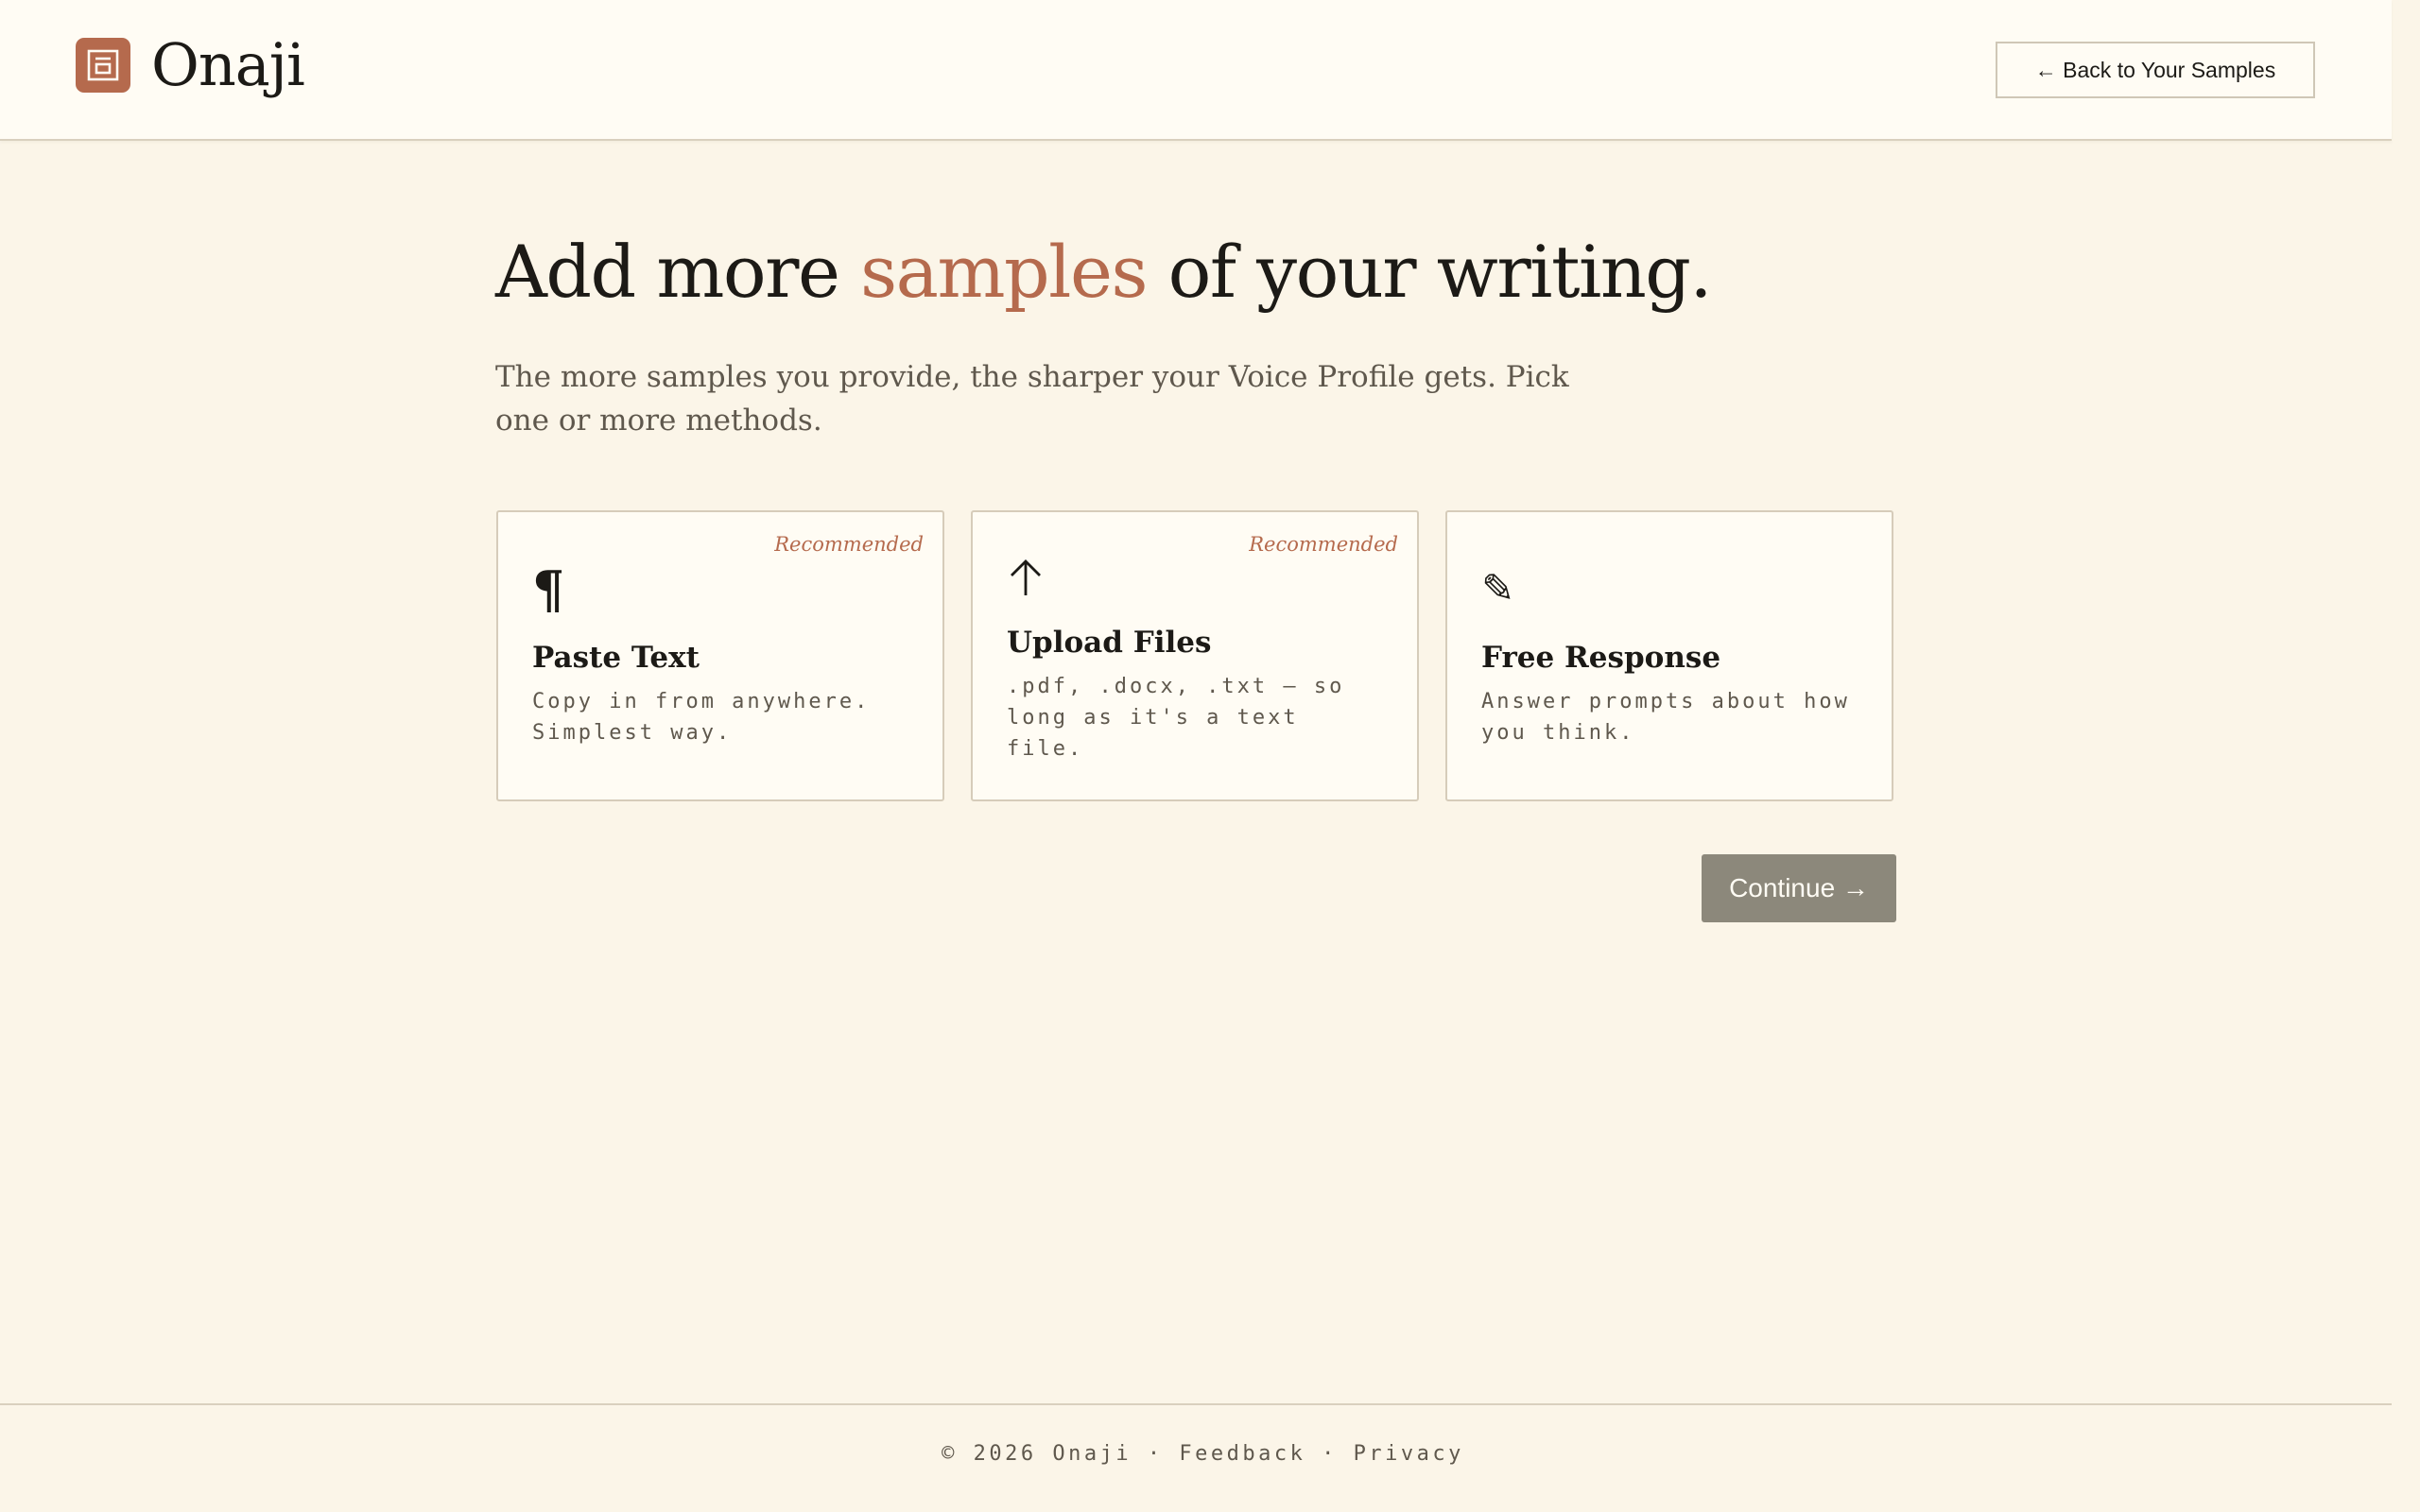 This screenshot has width=2420, height=1512. What do you see at coordinates (1196, 70) in the screenshot?
I see `top-bar: Onaji ← Back to Your Samples` at bounding box center [1196, 70].